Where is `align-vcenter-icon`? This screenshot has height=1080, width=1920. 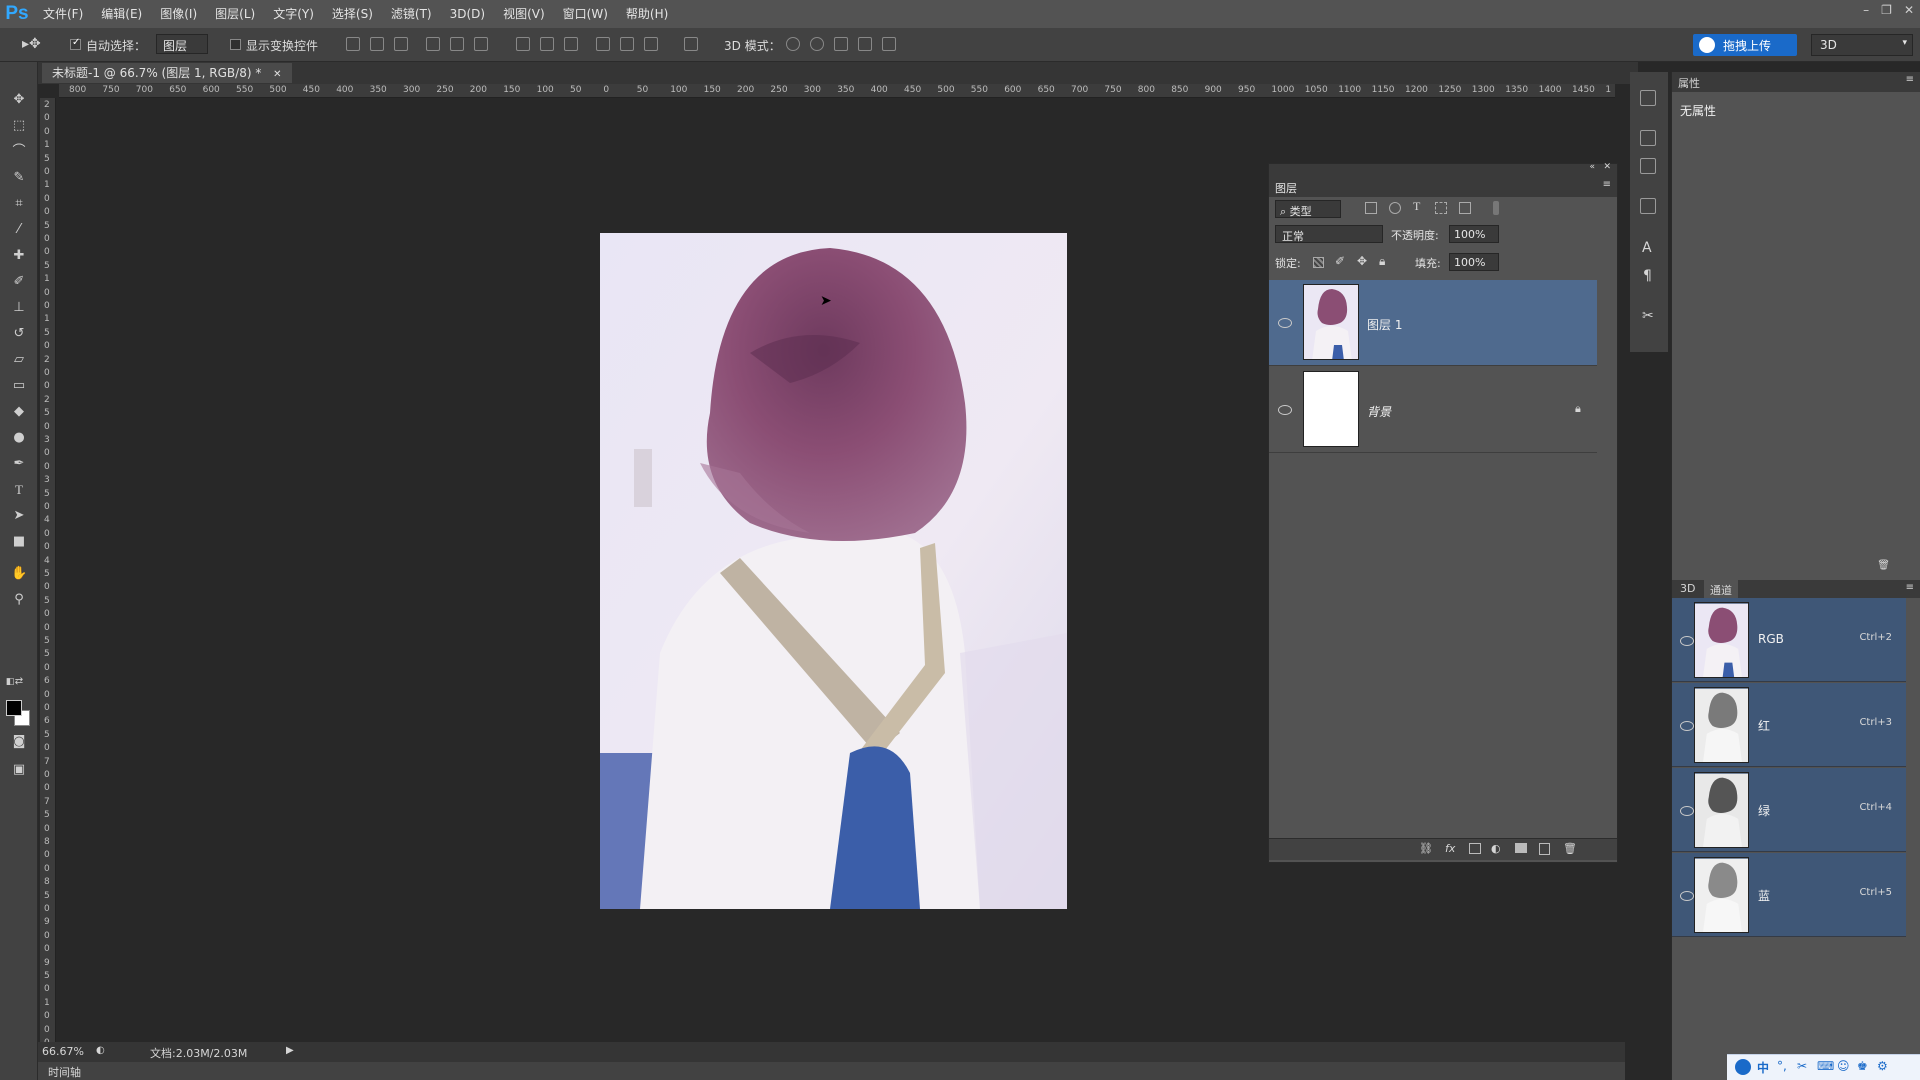 align-vcenter-icon is located at coordinates (377, 44).